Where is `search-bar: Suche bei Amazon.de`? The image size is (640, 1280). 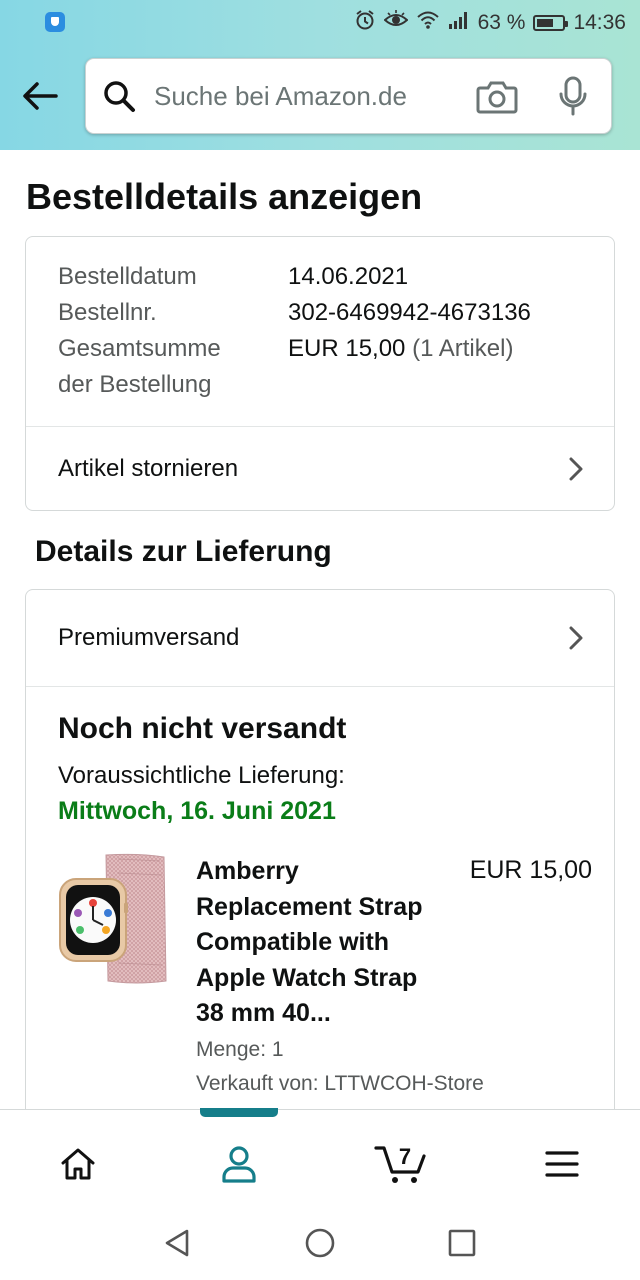 search-bar: Suche bei Amazon.de is located at coordinates (348, 96).